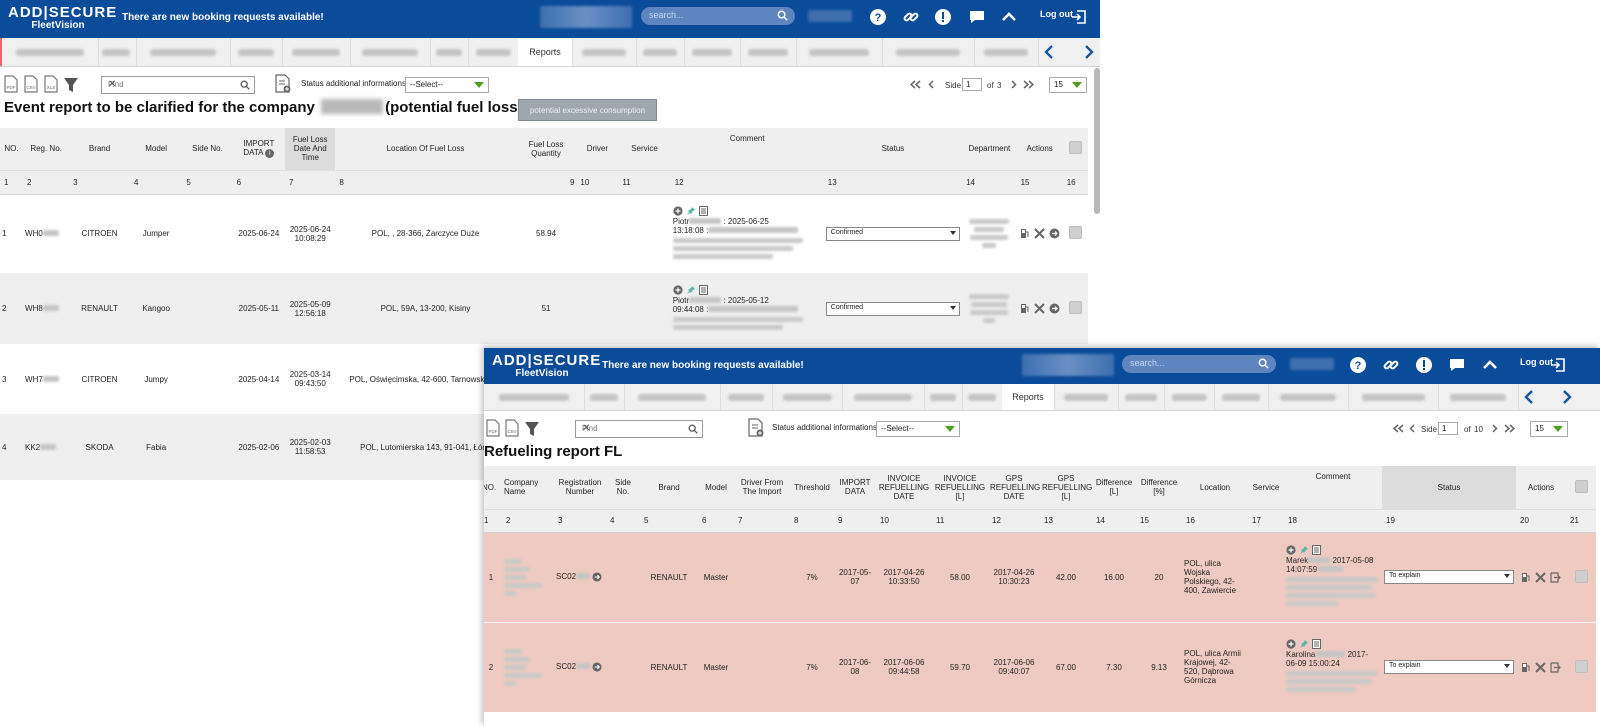 This screenshot has width=1600, height=726. What do you see at coordinates (1068, 85) in the screenshot?
I see `page-size-select: 15` at bounding box center [1068, 85].